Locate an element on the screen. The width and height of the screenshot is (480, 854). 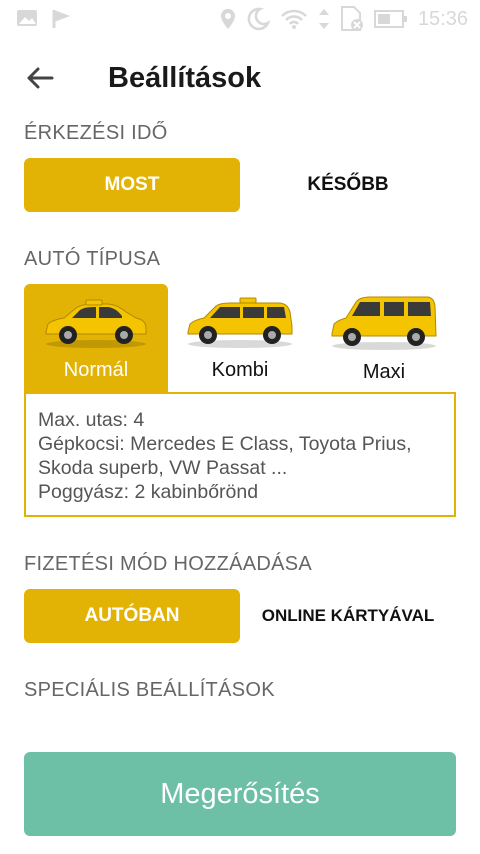
arrival-later-button: KÉSŐBB is located at coordinates (348, 185).